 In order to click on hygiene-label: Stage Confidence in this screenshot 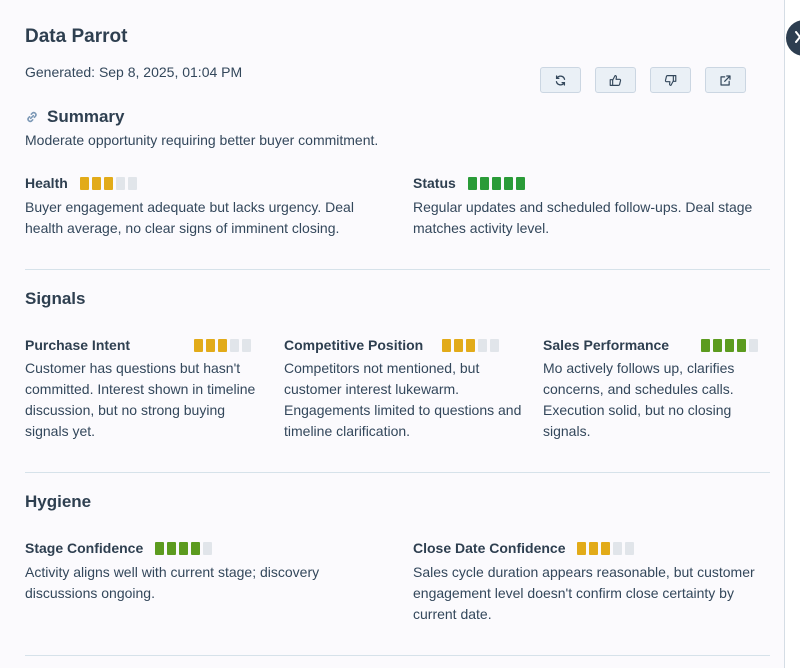, I will do `click(84, 548)`.